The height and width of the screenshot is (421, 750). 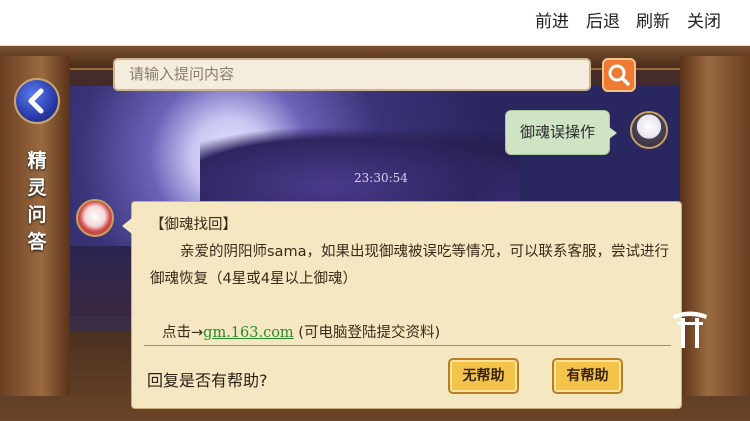 I want to click on not-helpful-button: 无帮助, so click(x=483, y=376).